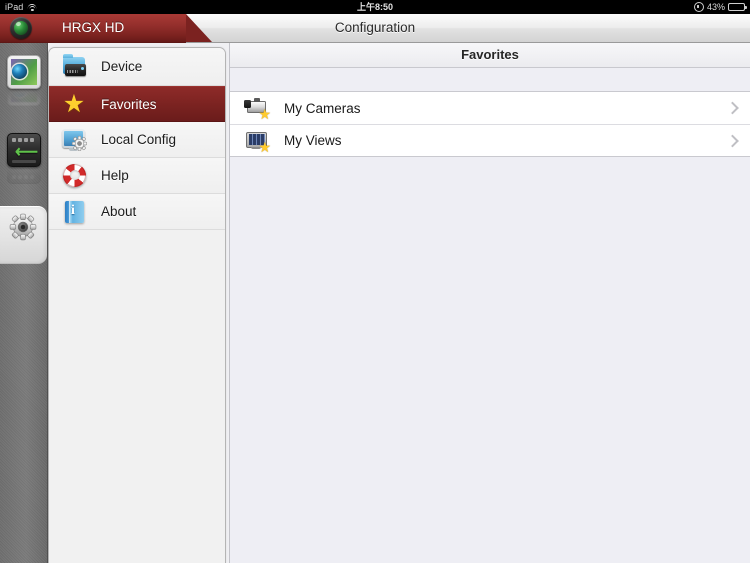 The width and height of the screenshot is (750, 563). I want to click on rotation-lock-icon, so click(698, 7).